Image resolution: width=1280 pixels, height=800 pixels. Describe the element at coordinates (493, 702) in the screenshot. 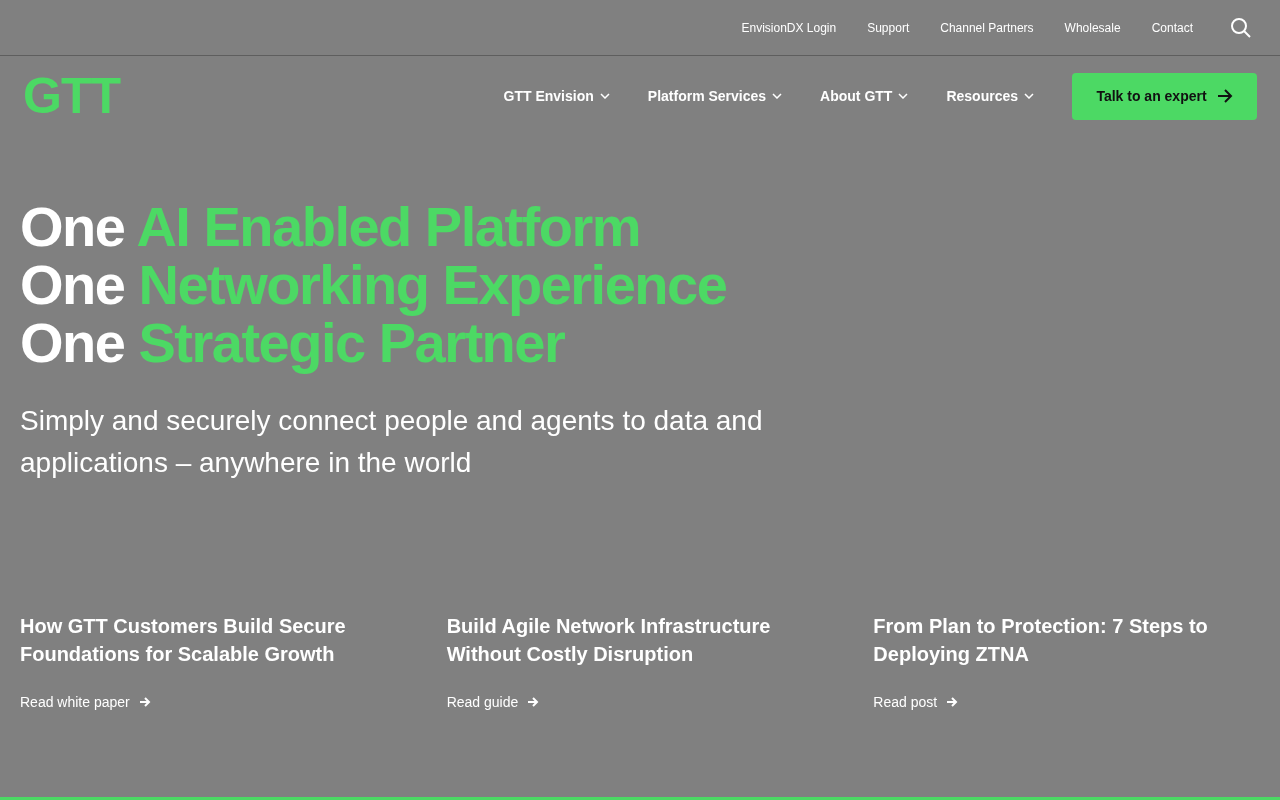

I see `card-link: Read guide` at that location.